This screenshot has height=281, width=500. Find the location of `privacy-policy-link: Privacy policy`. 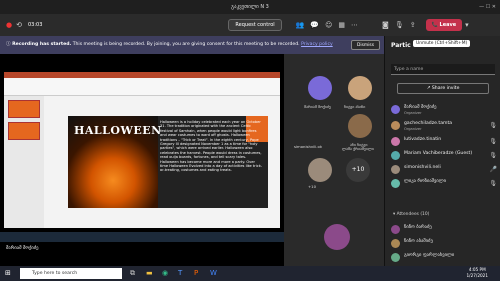

privacy-policy-link: Privacy policy is located at coordinates (317, 44).